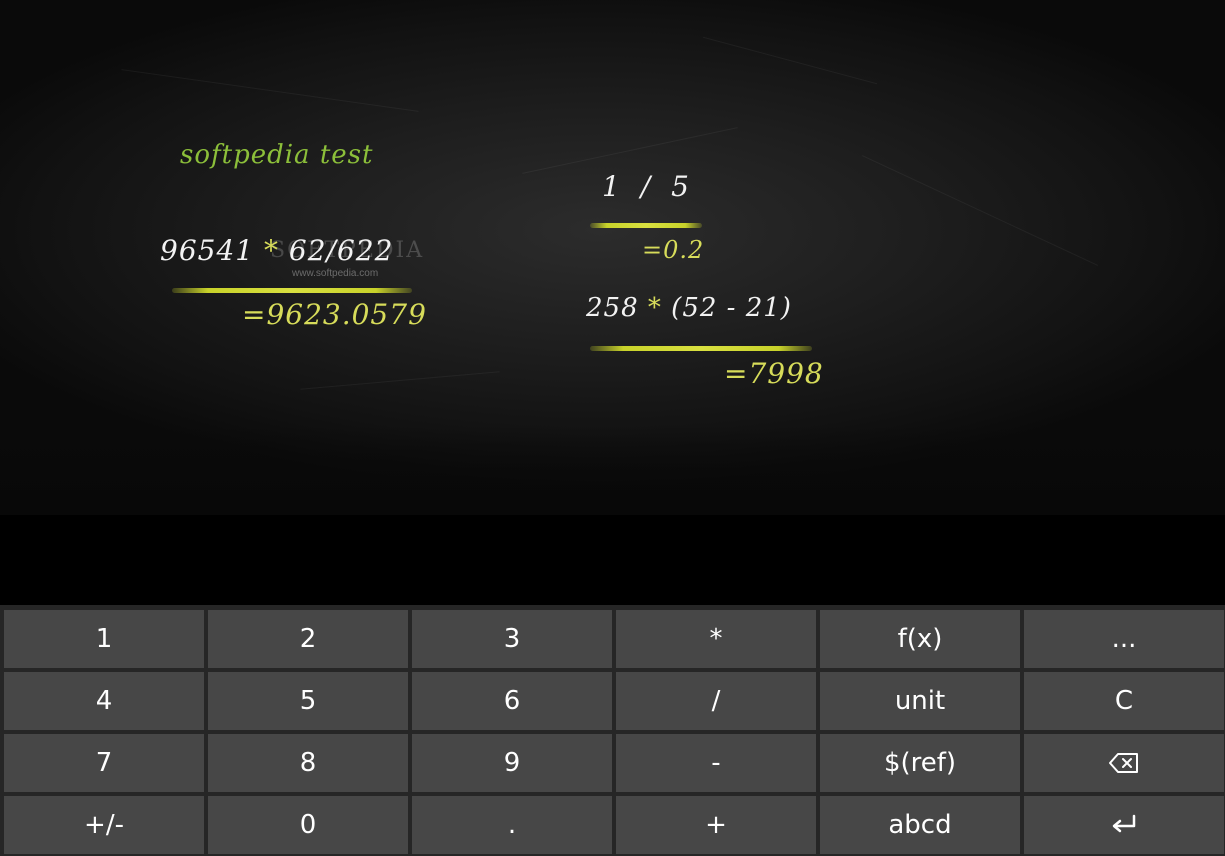 The image size is (1225, 856). Describe the element at coordinates (104, 763) in the screenshot. I see `key-7: 7` at that location.